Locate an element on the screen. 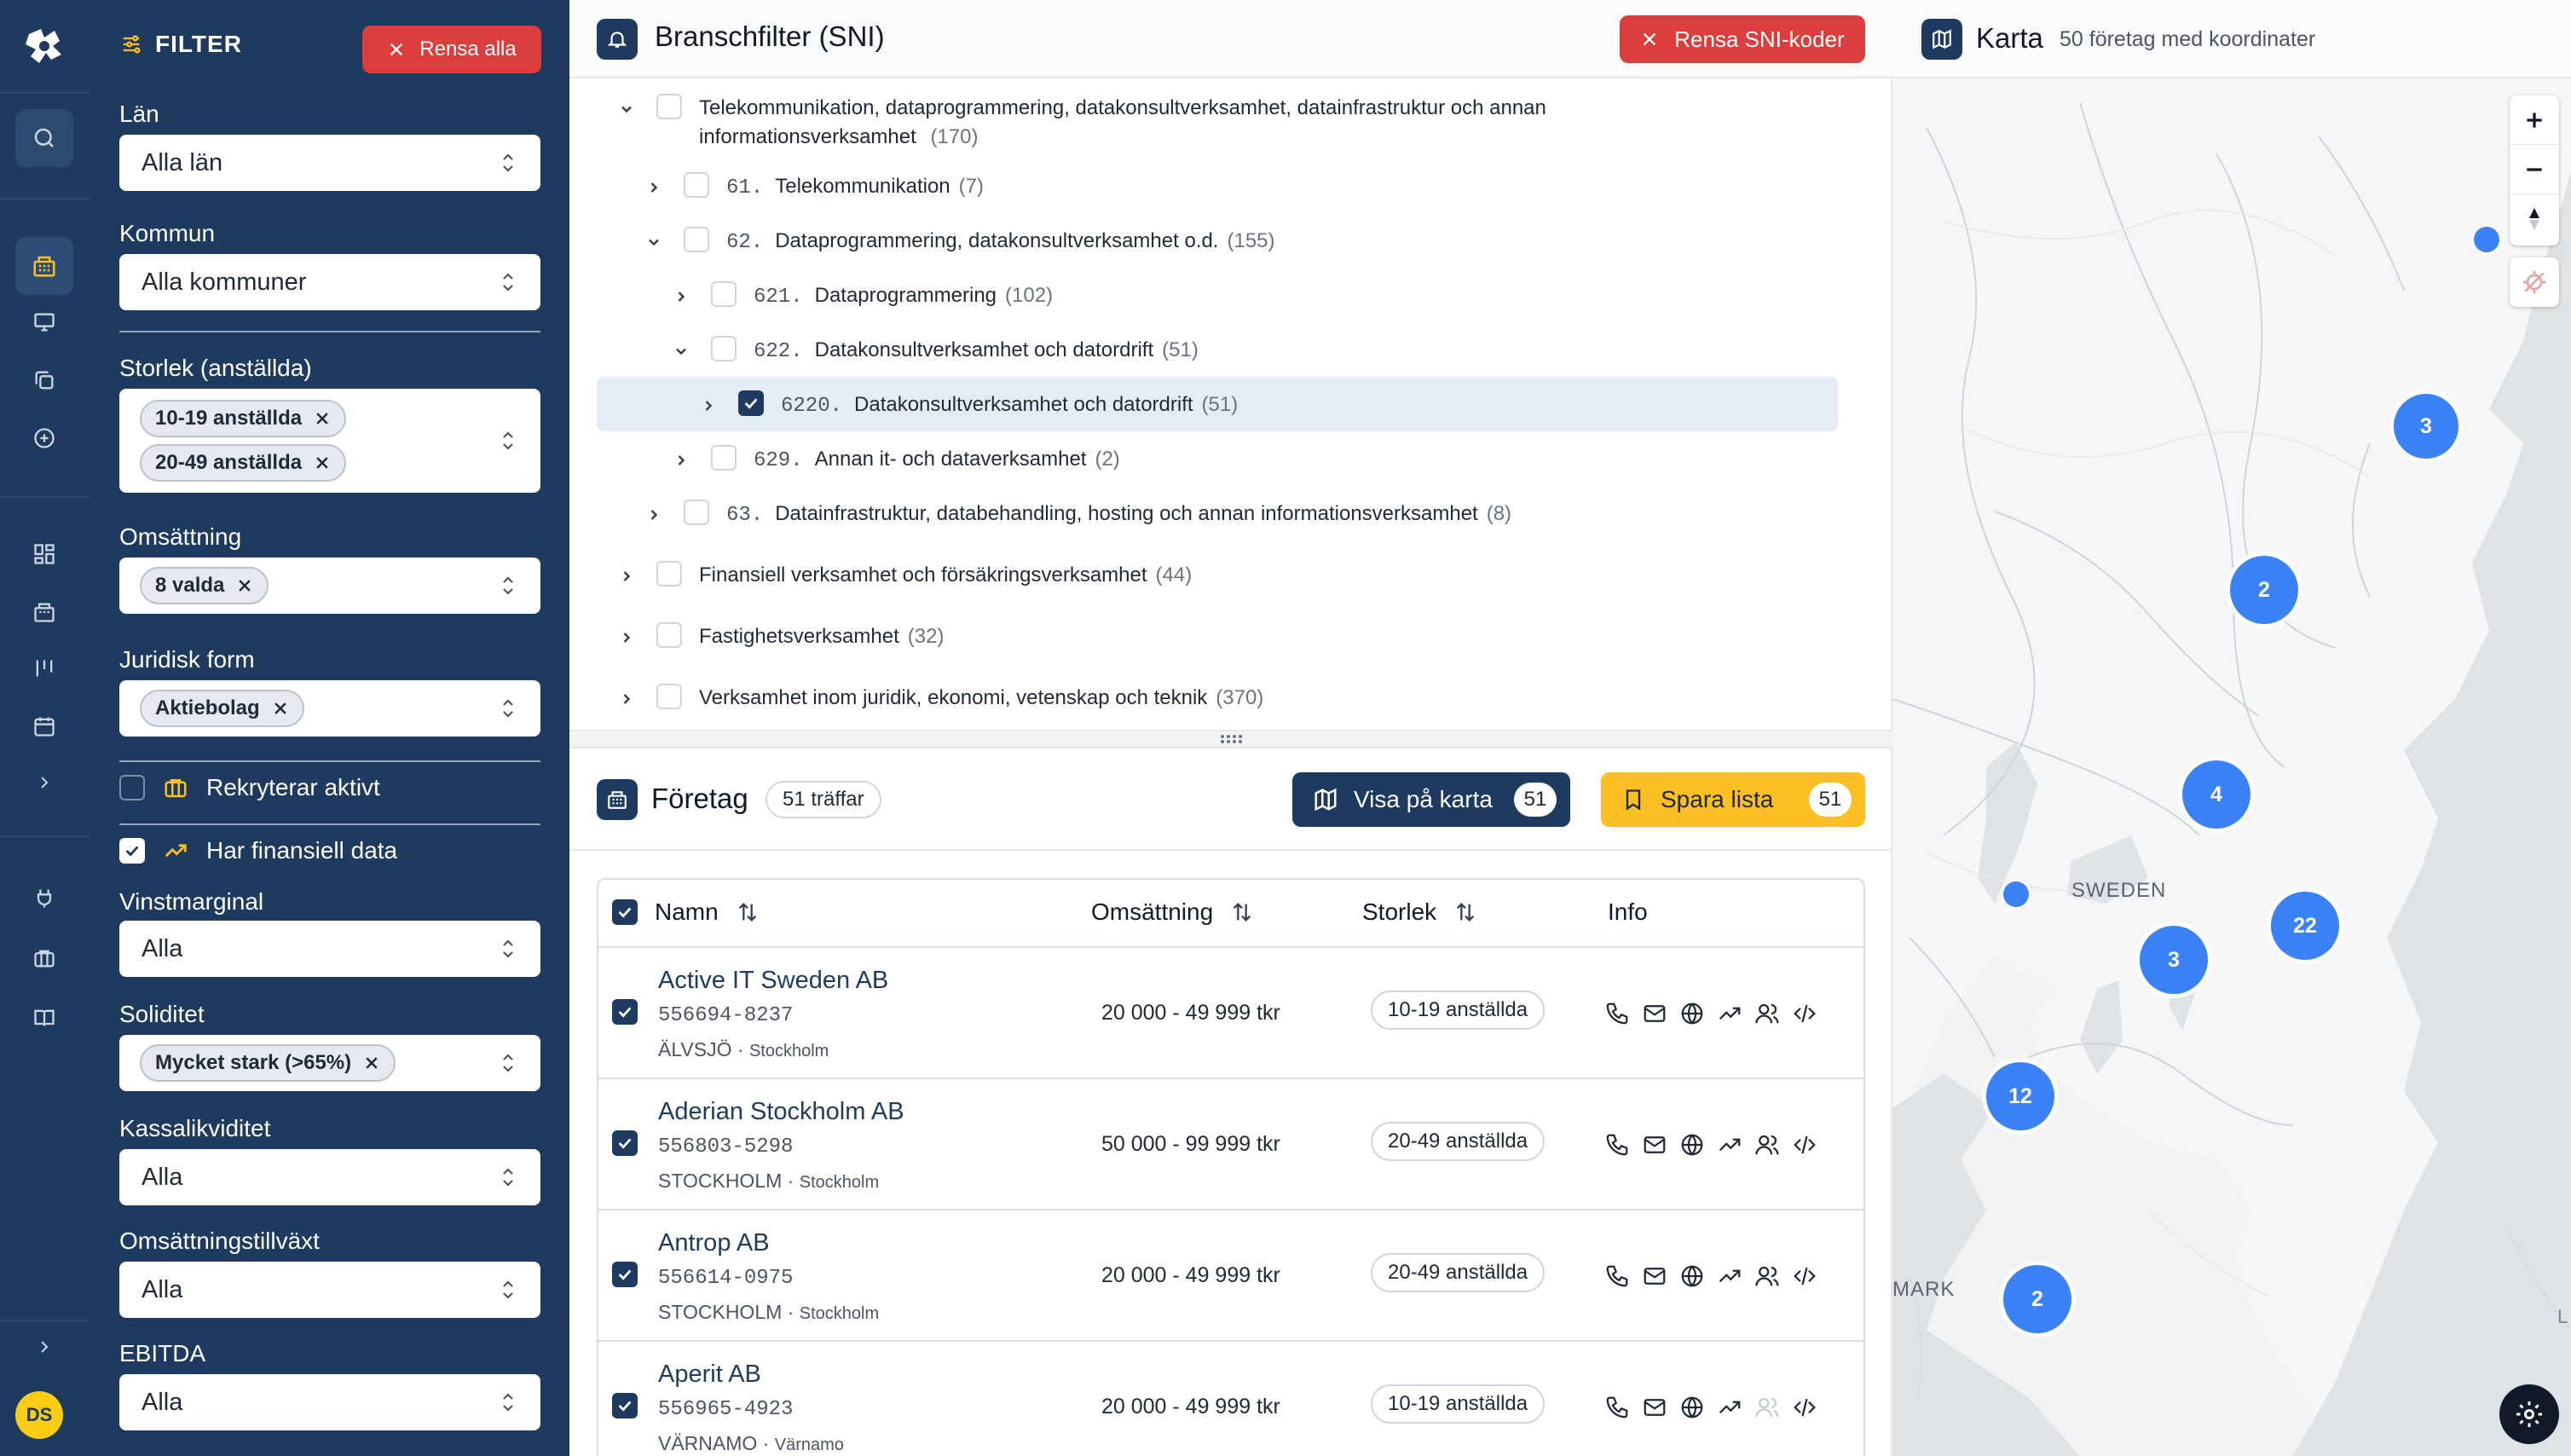 The image size is (2571, 1456). col-size-header: Storlek is located at coordinates (1420, 912).